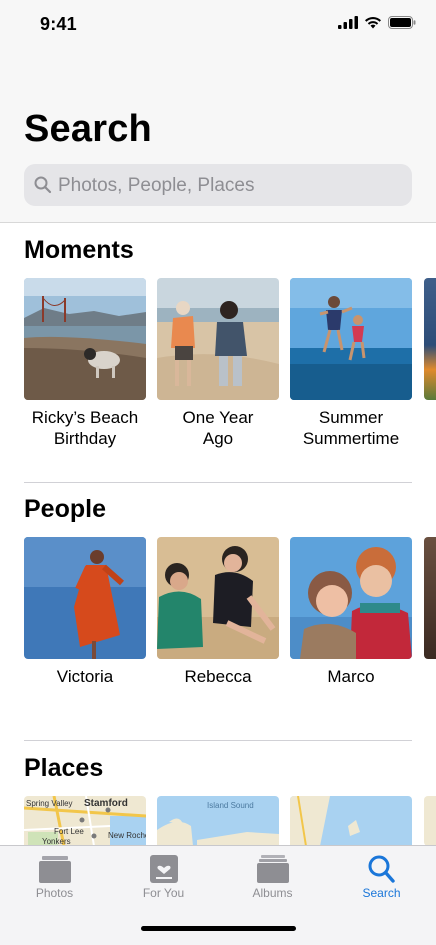 This screenshot has width=436, height=945. I want to click on tab-search: Search, so click(381, 876).